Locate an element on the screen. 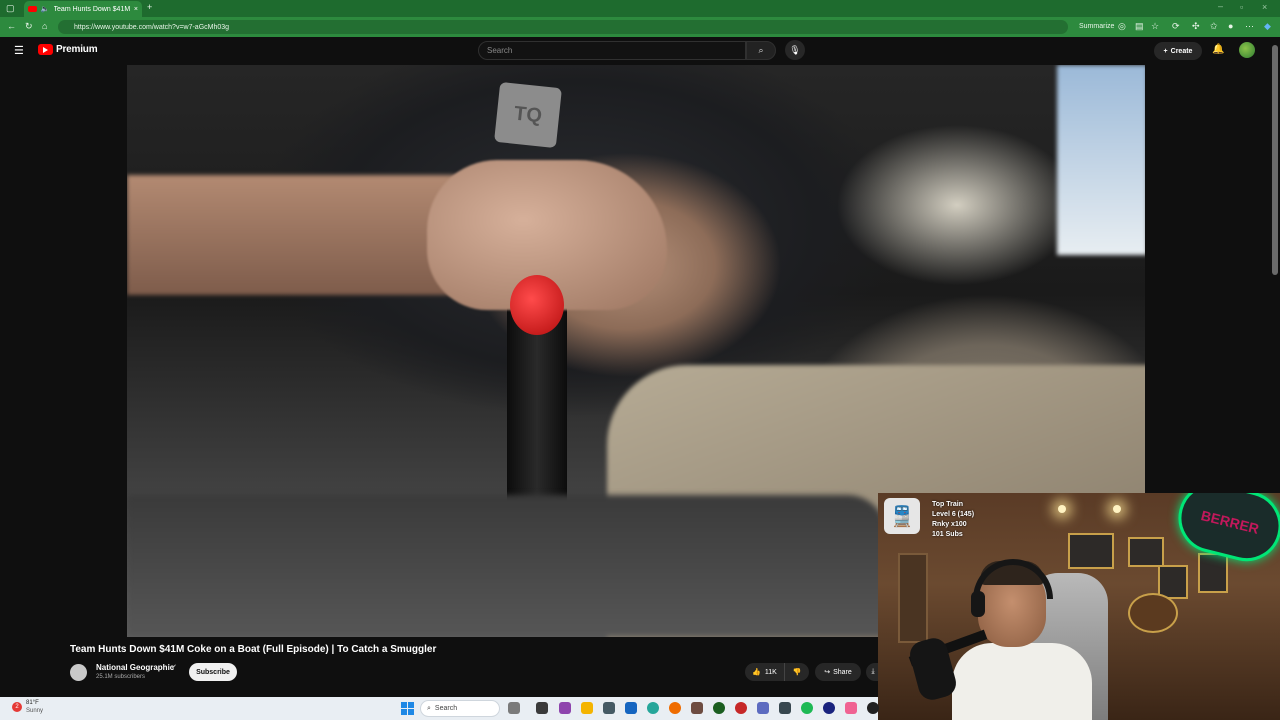 The height and width of the screenshot is (720, 1280). subscriber-count: 25.1M subscribers is located at coordinates (121, 677).